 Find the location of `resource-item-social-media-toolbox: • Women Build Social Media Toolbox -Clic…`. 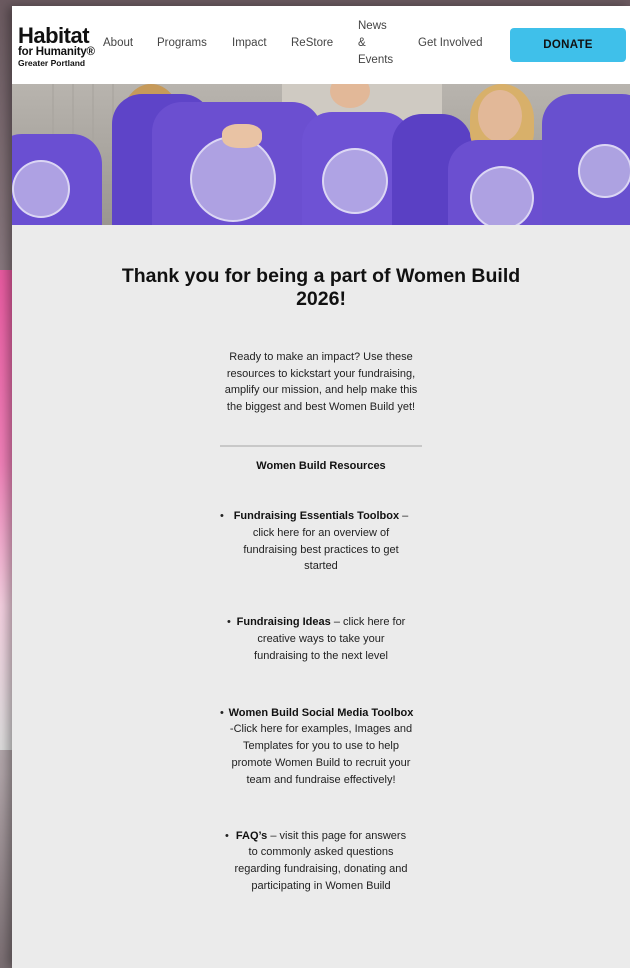

resource-item-social-media-toolbox: • Women Build Social Media Toolbox -Clic… is located at coordinates (318, 747).